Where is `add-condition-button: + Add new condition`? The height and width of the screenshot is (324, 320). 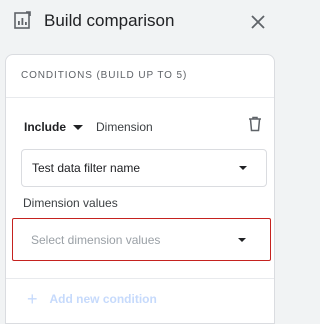 add-condition-button: + Add new condition is located at coordinates (92, 299).